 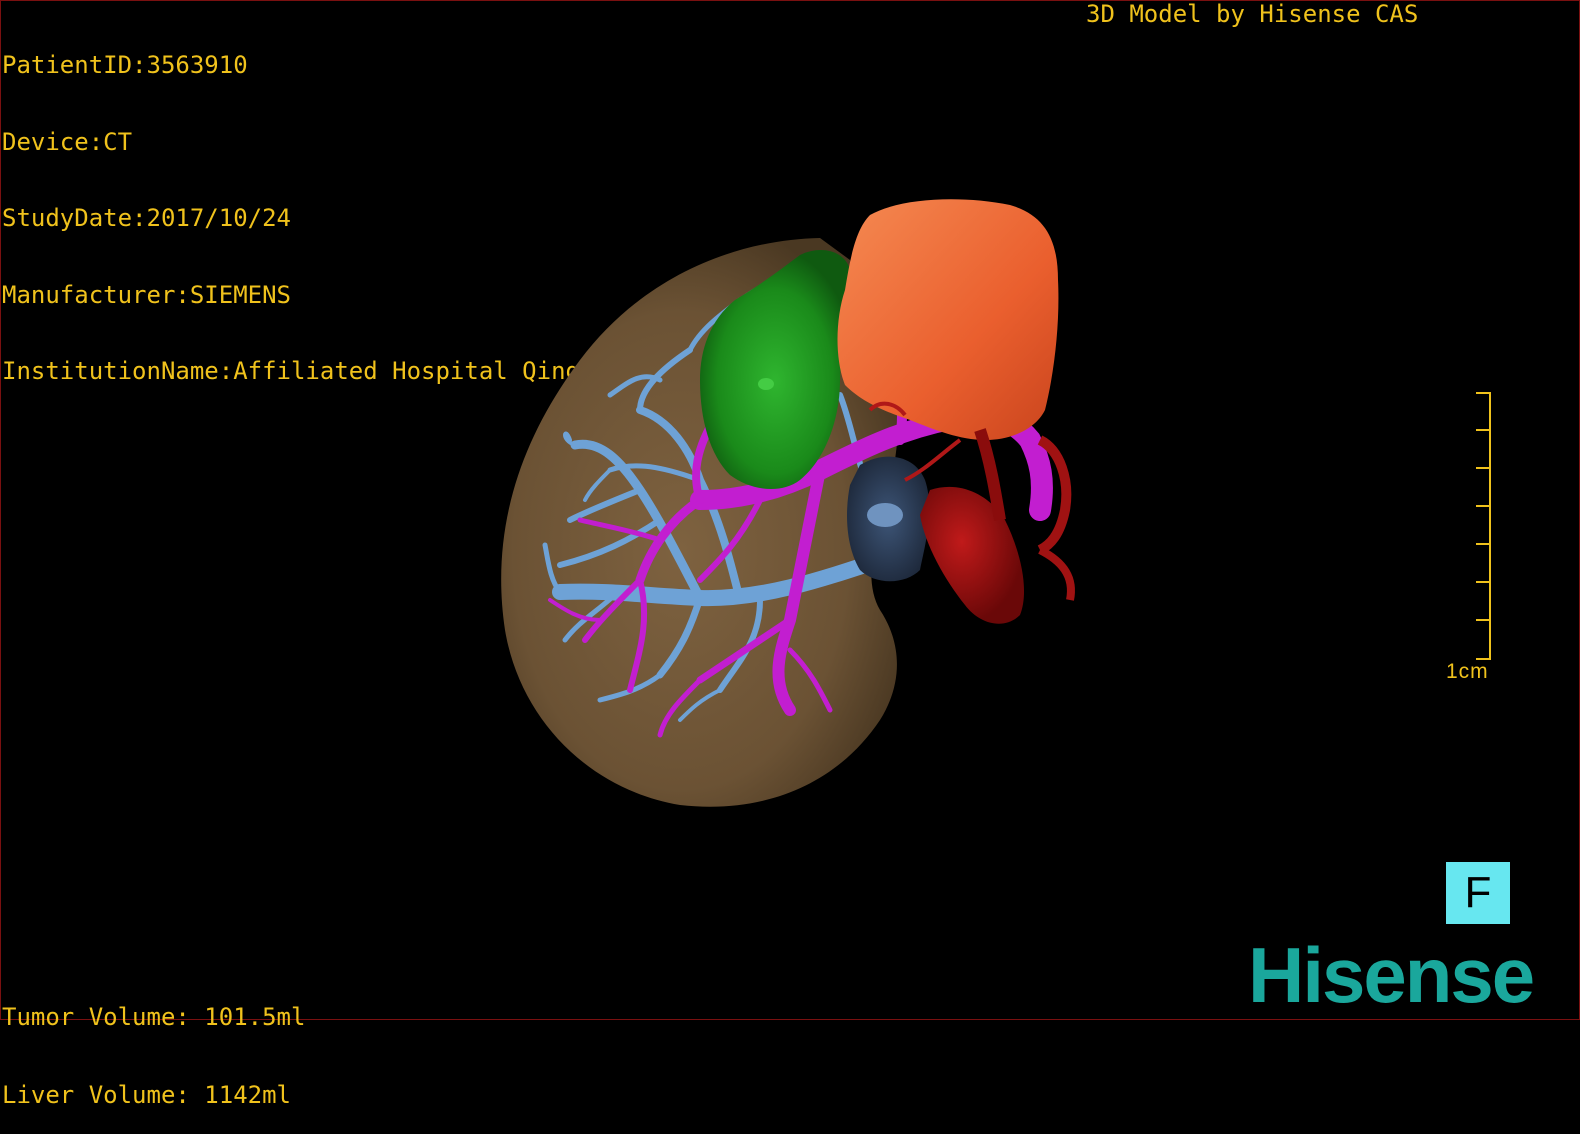 I want to click on tumor-green-highlight, so click(x=766, y=384).